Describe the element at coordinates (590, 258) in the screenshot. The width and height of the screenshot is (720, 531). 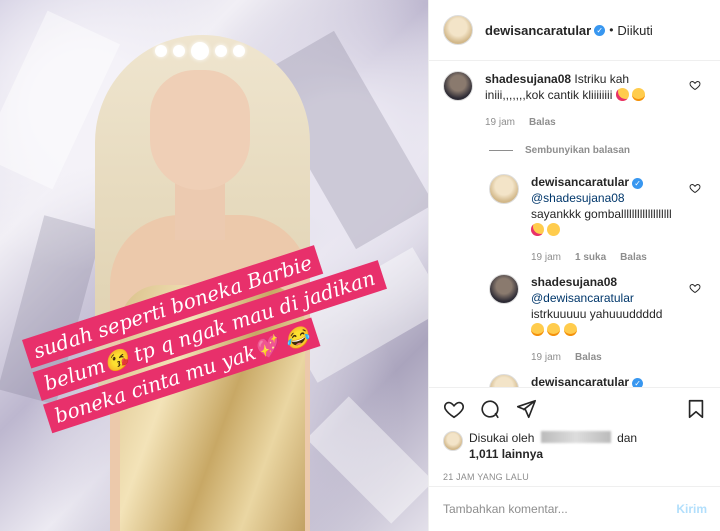
I see `like-count: 1 suka` at that location.